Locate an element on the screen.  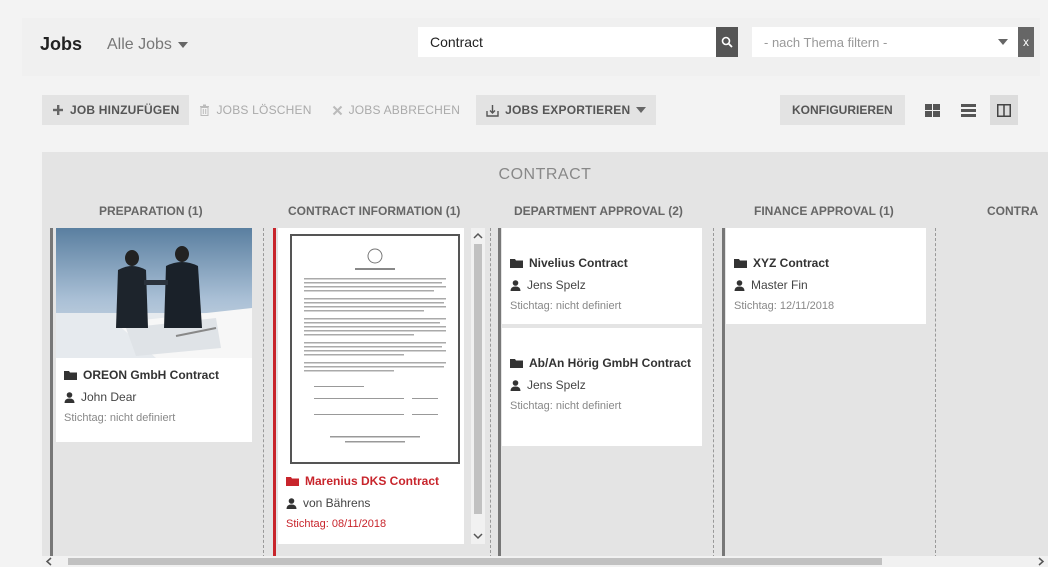
card-title: Ab/An Hörig GmbH Contract is located at coordinates (602, 363).